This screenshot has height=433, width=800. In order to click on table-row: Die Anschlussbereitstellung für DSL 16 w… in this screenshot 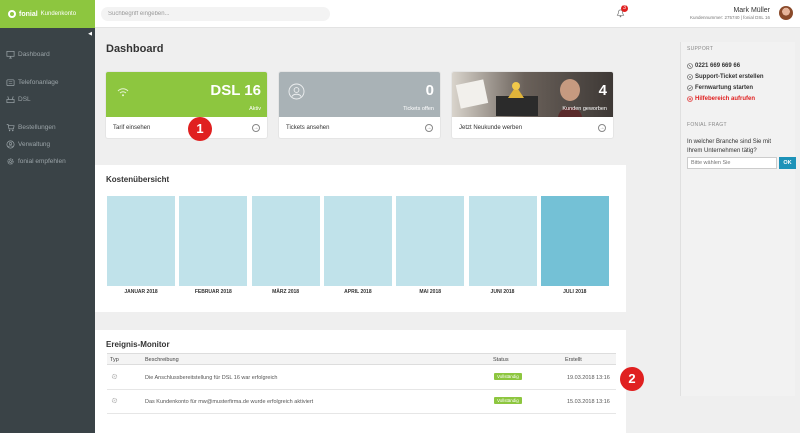, I will do `click(361, 378)`.